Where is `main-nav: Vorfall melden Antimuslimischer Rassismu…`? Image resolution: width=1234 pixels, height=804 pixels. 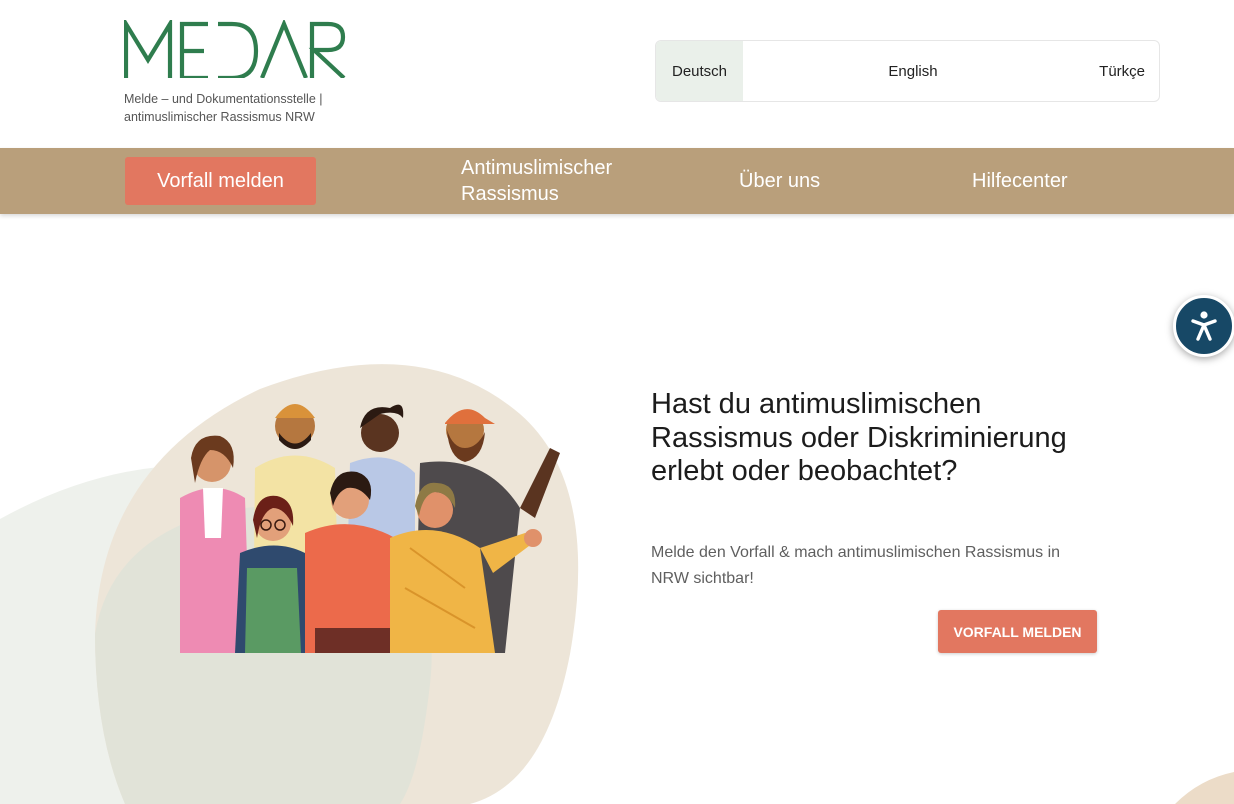 main-nav: Vorfall melden Antimuslimischer Rassismu… is located at coordinates (617, 181).